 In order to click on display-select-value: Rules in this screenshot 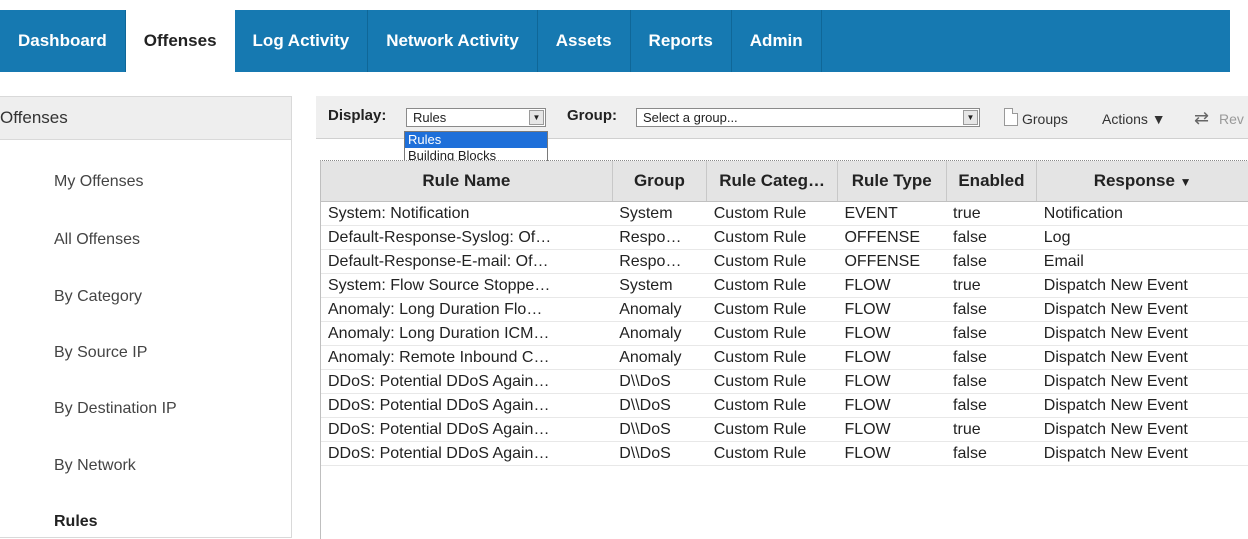, I will do `click(430, 117)`.